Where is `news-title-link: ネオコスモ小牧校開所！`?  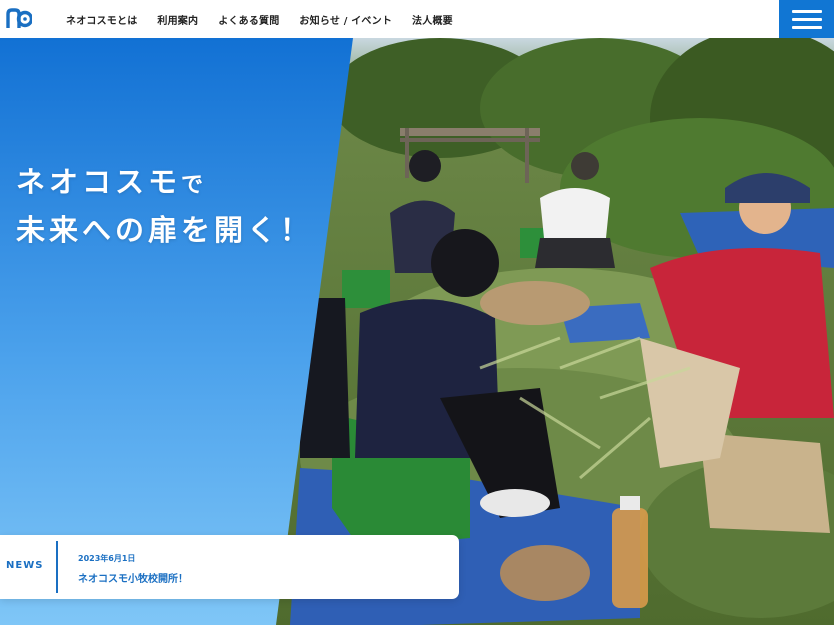
news-title-link: ネオコスモ小牧校開所！ is located at coordinates (133, 577).